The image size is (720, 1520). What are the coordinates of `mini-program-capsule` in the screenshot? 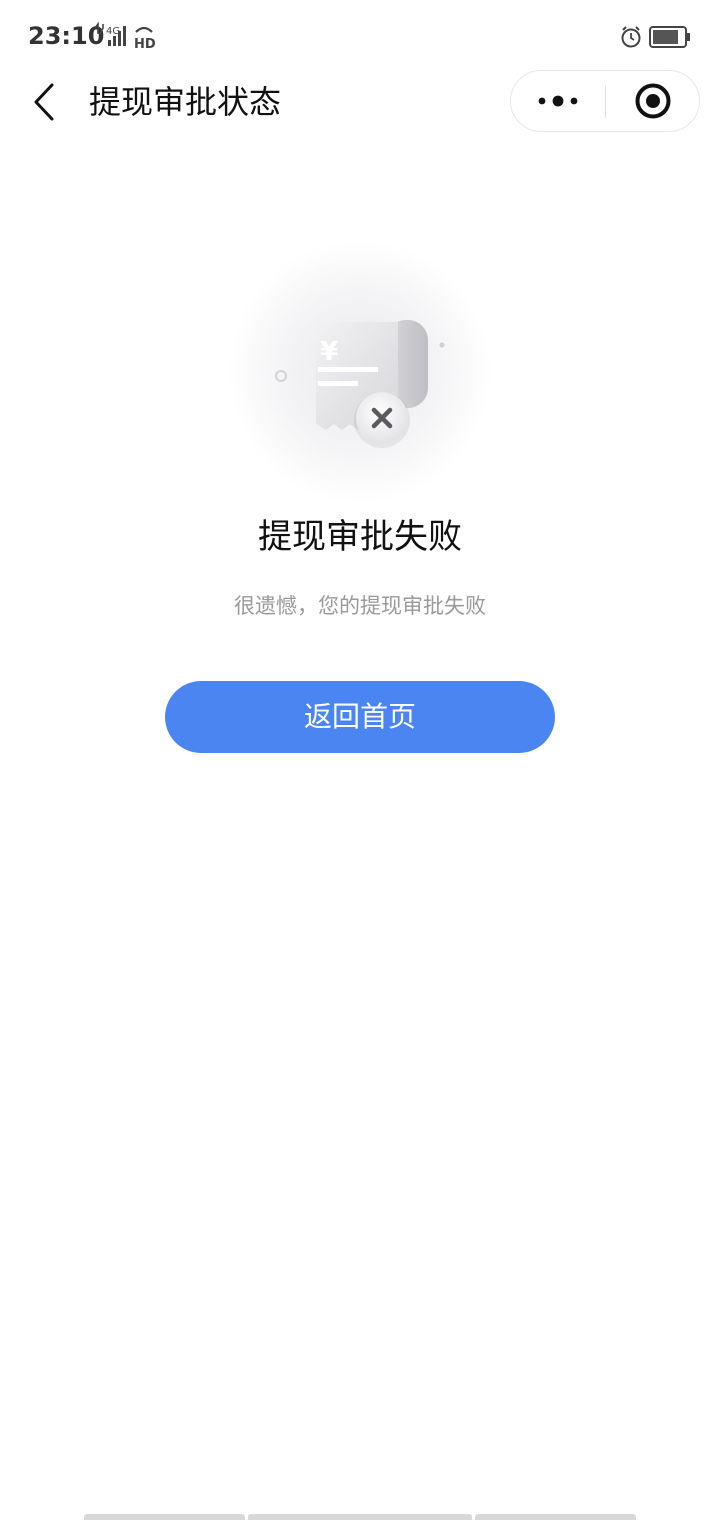 It's located at (605, 101).